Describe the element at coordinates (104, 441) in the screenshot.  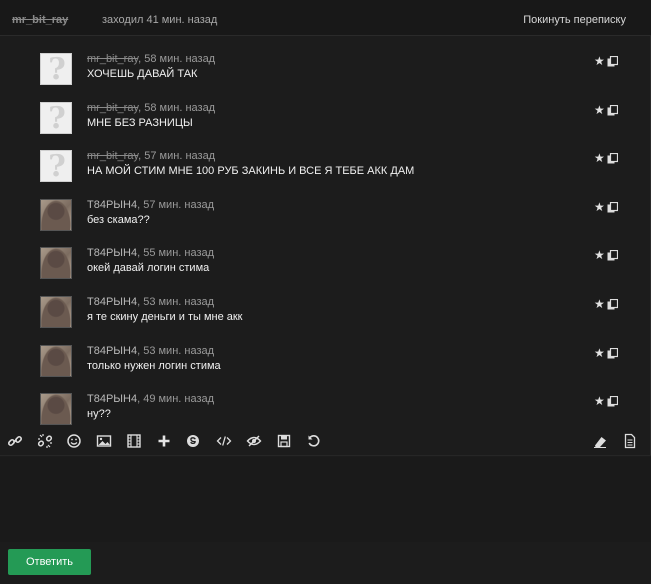
I see `image-icon` at that location.